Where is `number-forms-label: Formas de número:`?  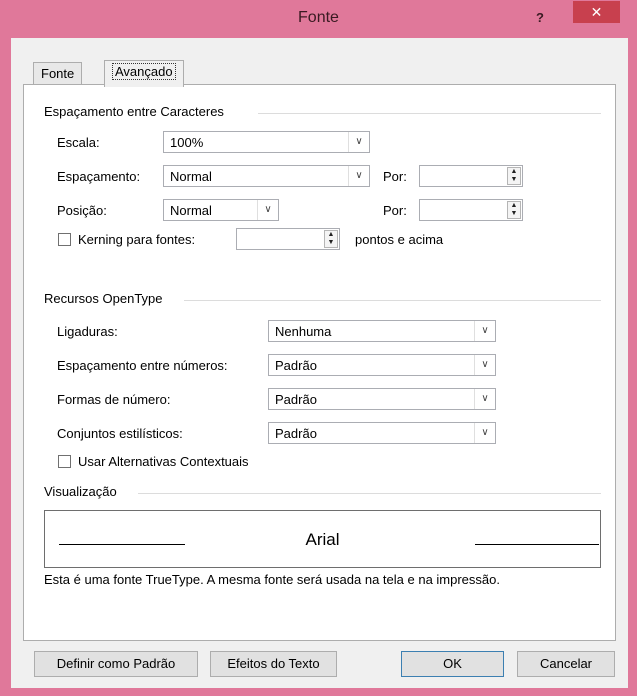 number-forms-label: Formas de número: is located at coordinates (114, 399).